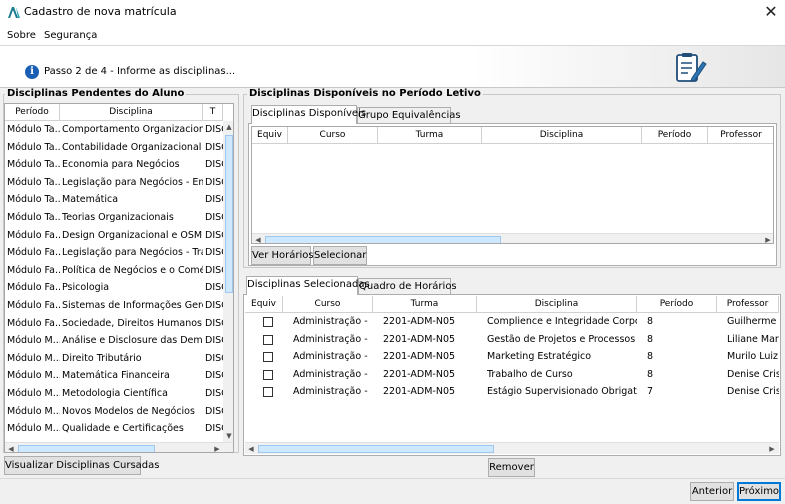 This screenshot has width=785, height=504. I want to click on pending-group-title: Disciplinas Pendentes do Aluno, so click(96, 93).